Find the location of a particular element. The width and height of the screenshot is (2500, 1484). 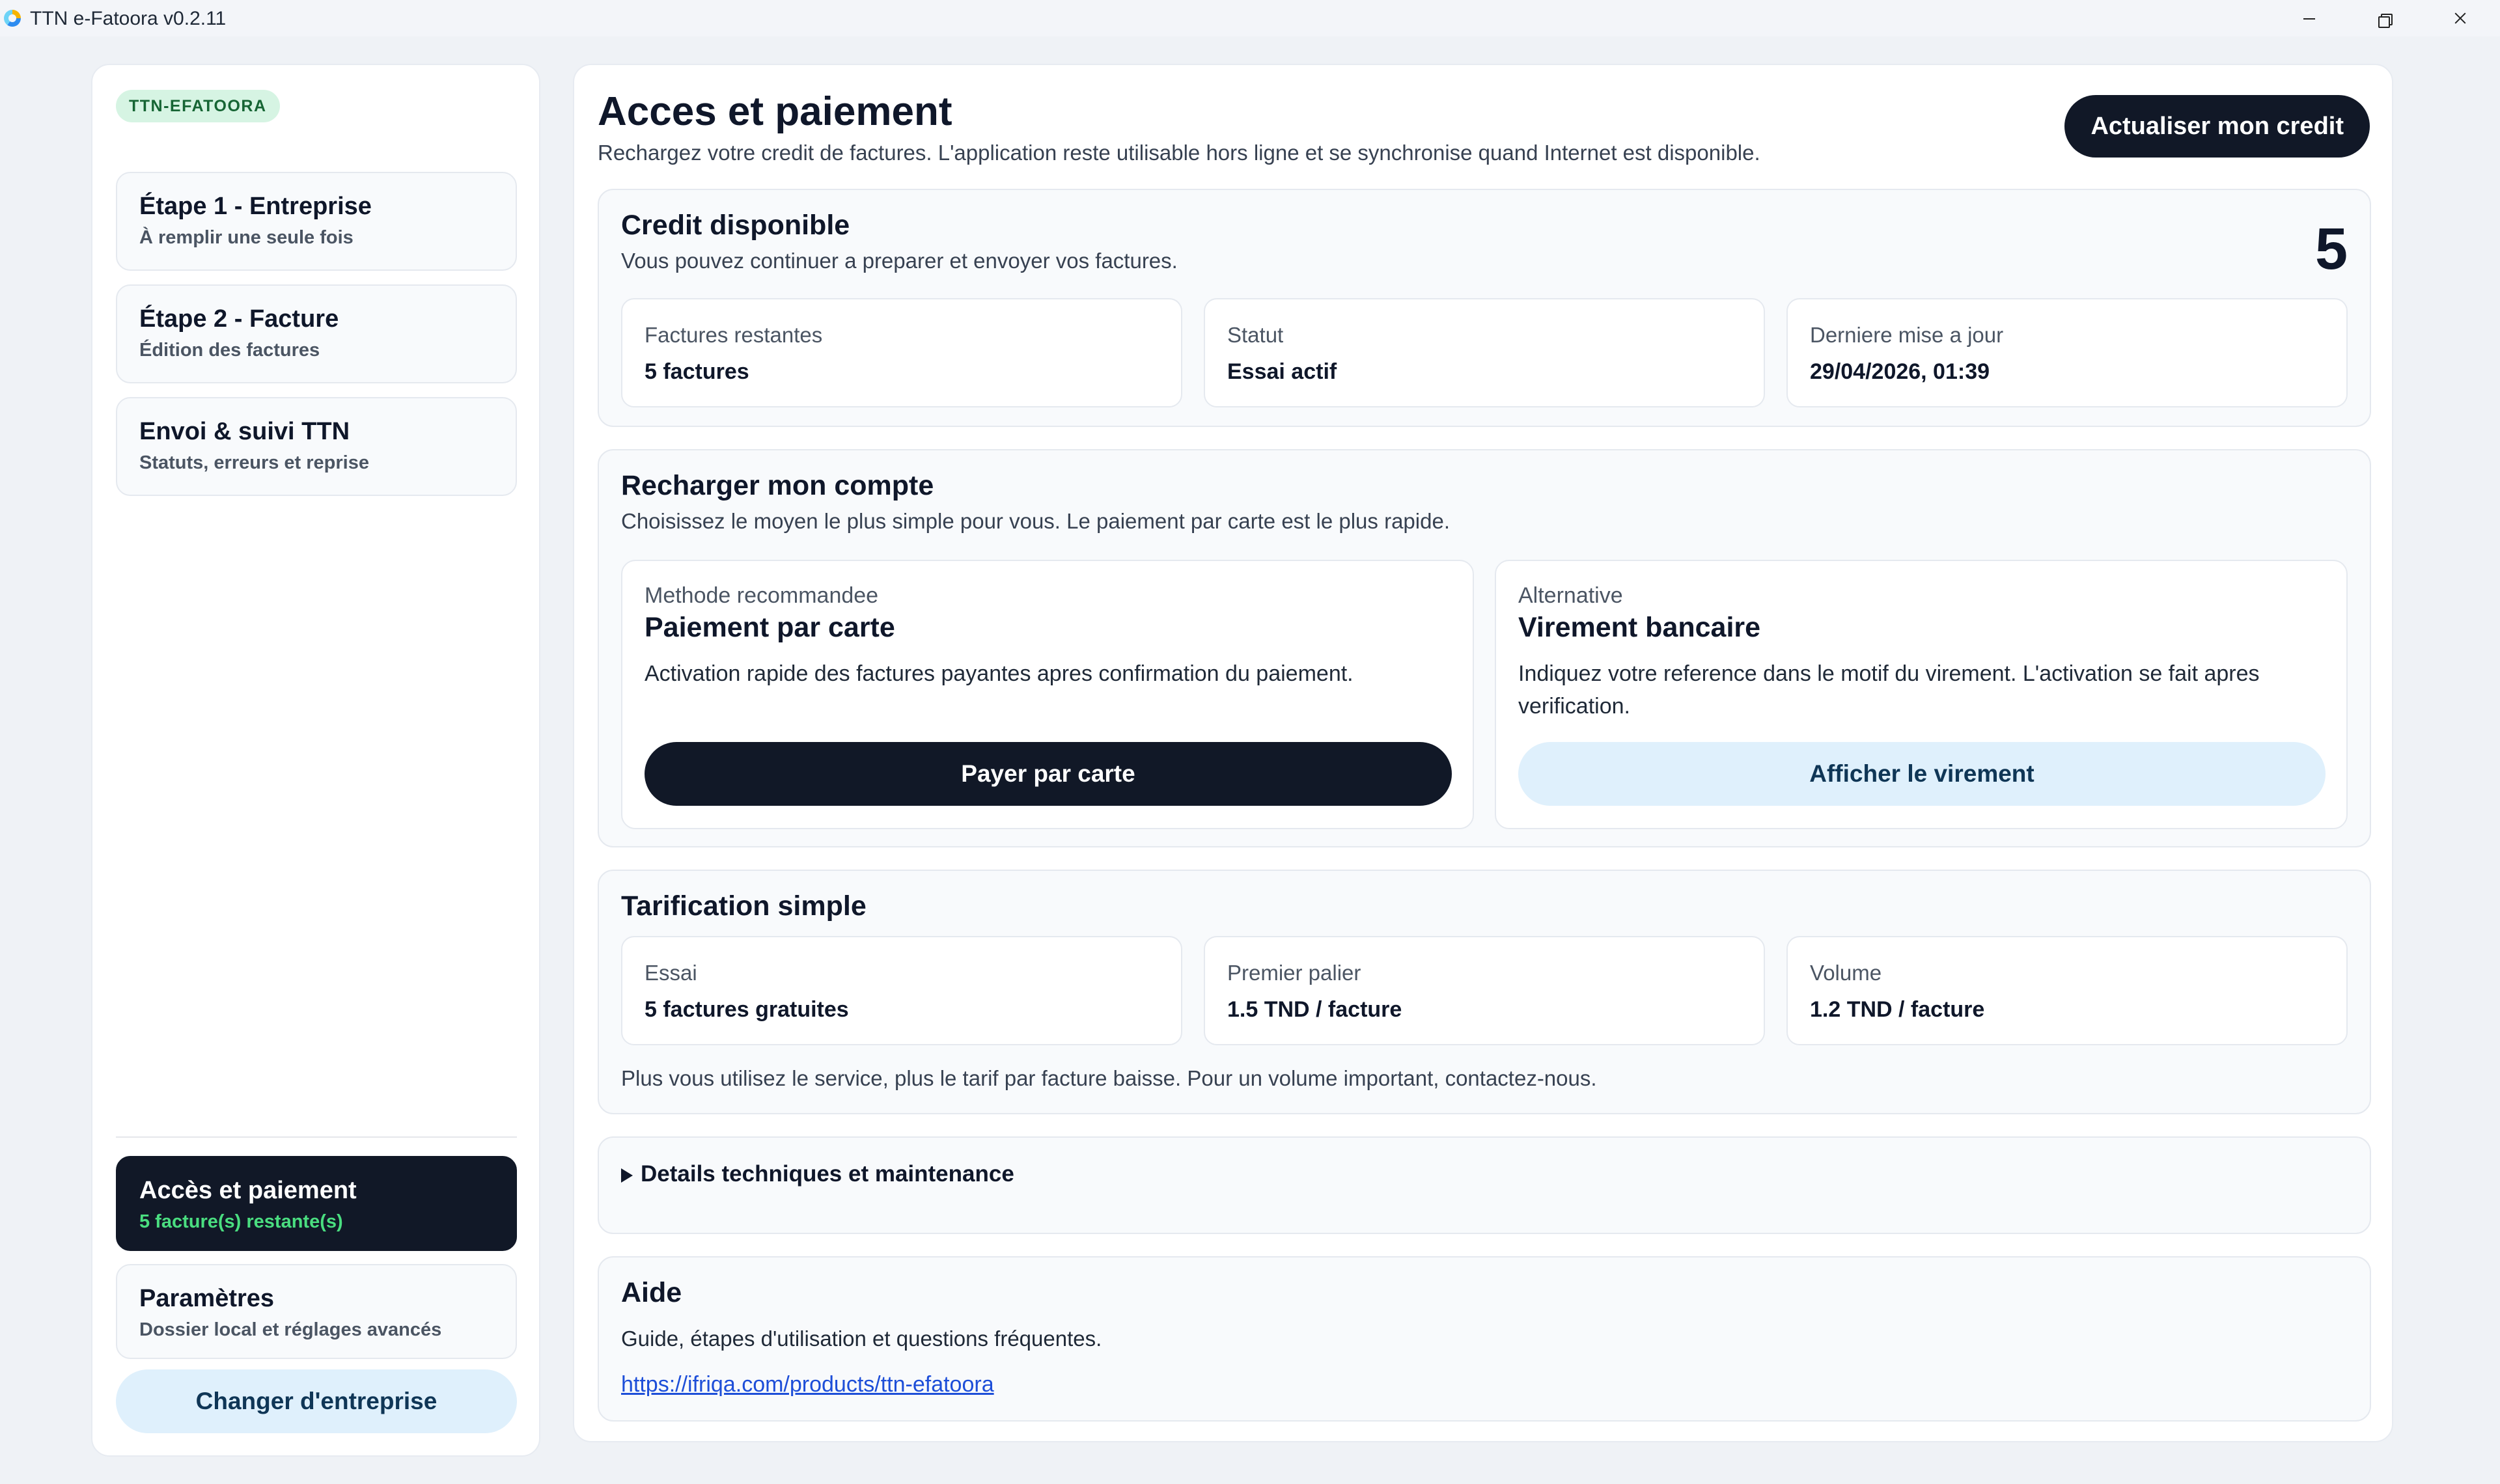

option-kicker: Methode recommandee is located at coordinates (762, 595).